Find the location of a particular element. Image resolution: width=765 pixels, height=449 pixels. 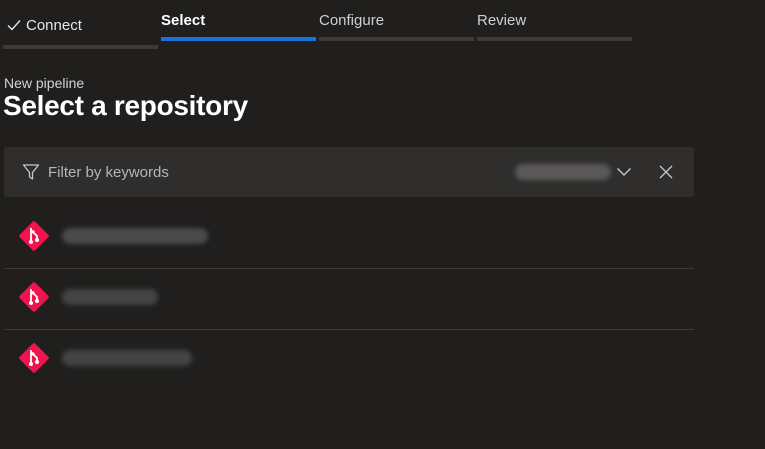

filter-scope-dropdown is located at coordinates (574, 172).